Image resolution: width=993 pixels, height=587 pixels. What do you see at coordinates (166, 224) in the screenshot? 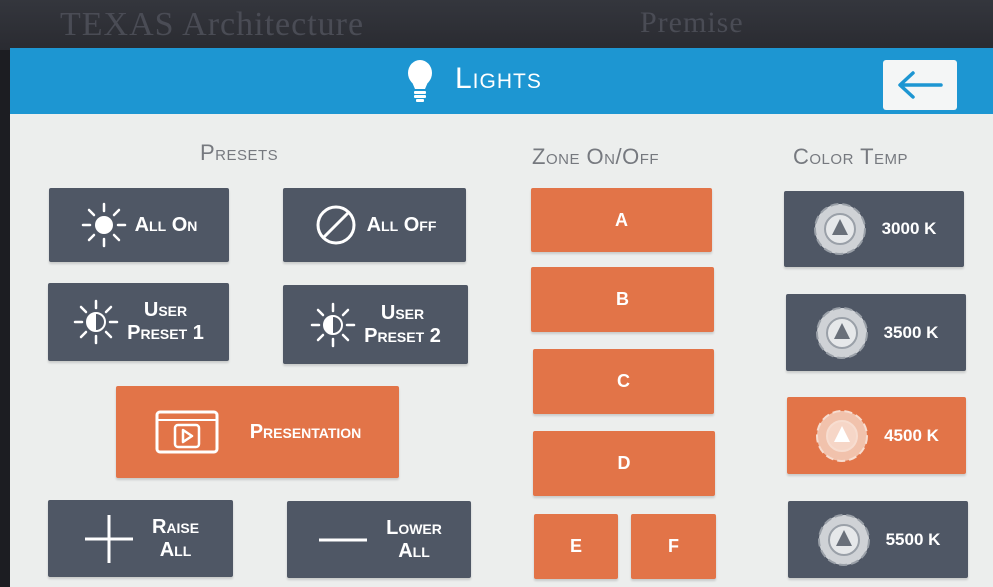
I see `all-on-label: All On` at bounding box center [166, 224].